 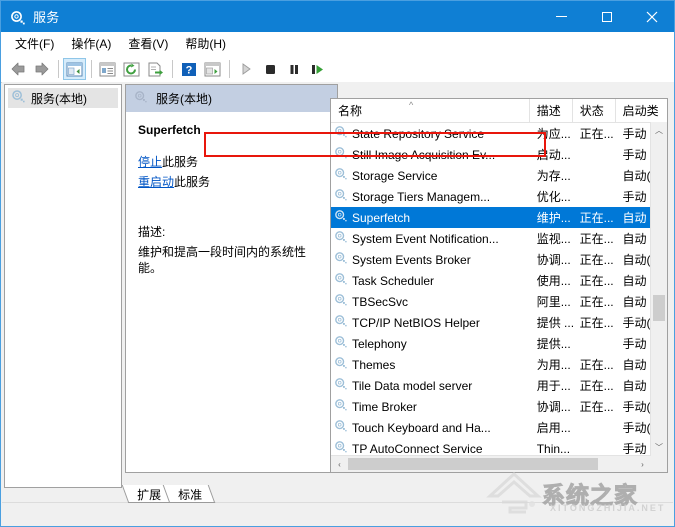 What do you see at coordinates (393, 280) in the screenshot?
I see `service-name-label: Task Scheduler` at bounding box center [393, 280].